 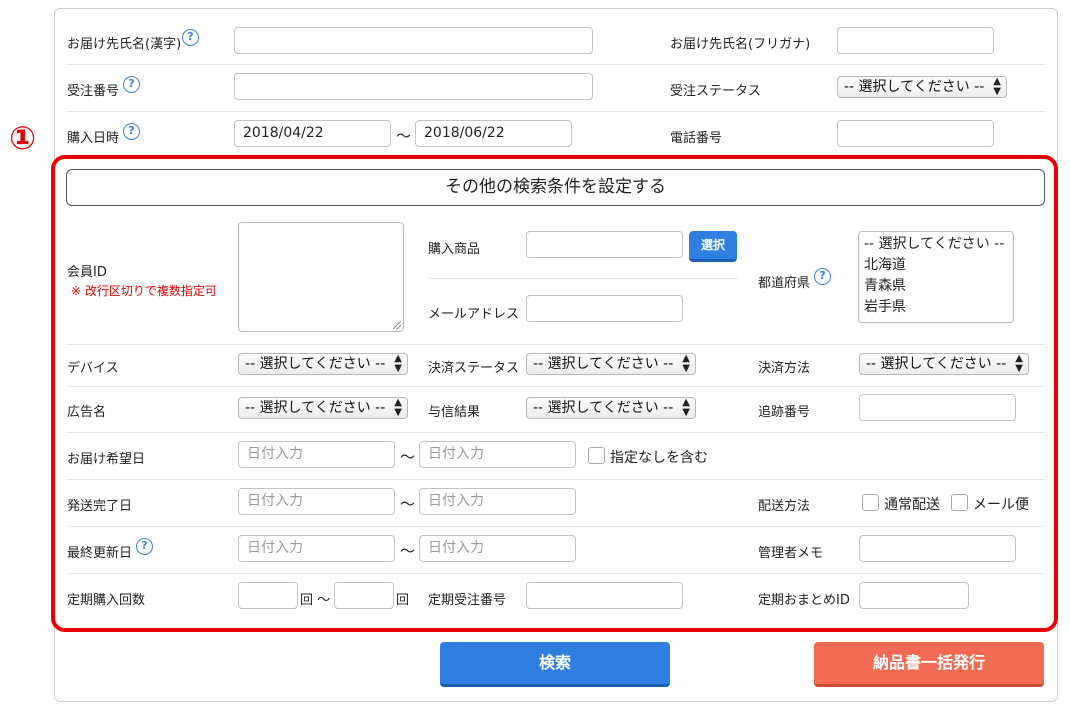 What do you see at coordinates (659, 458) in the screenshot?
I see `include-none-label: 指定なしを含む` at bounding box center [659, 458].